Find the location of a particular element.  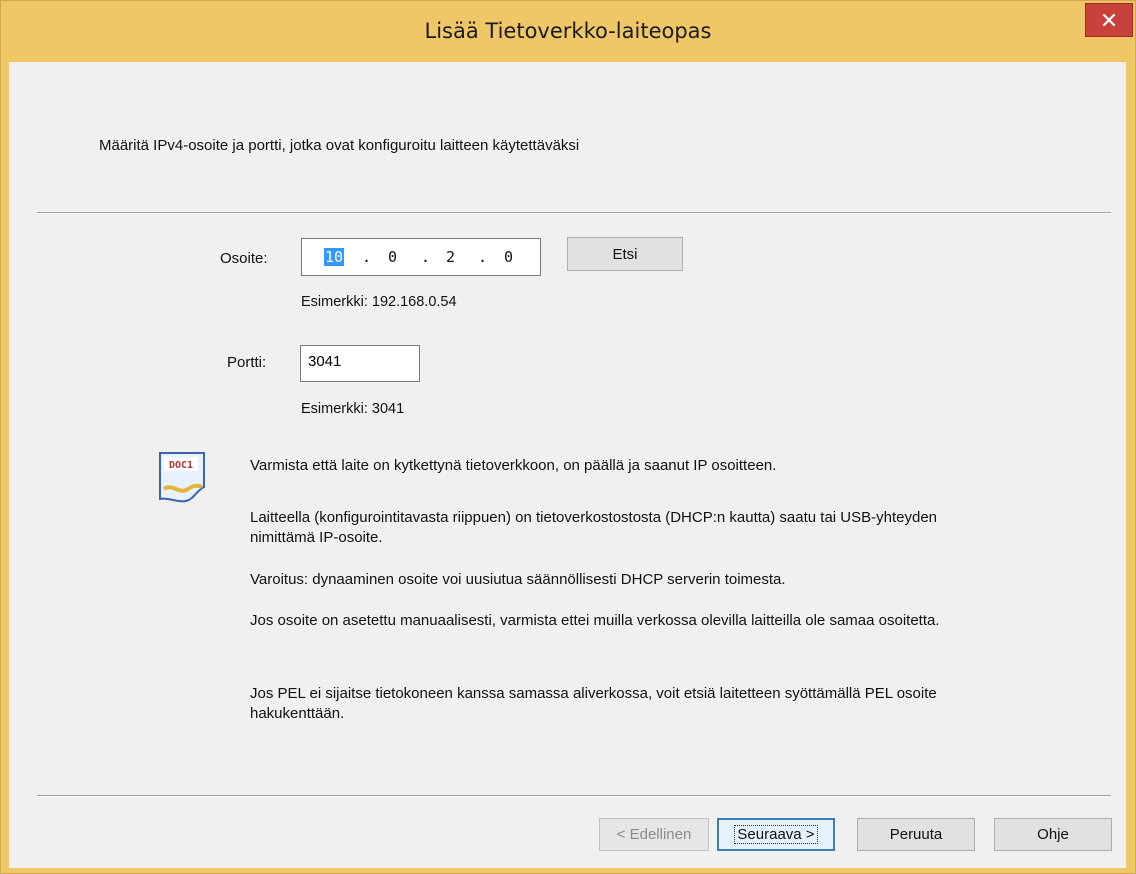

cancel-button-label: Peruuta is located at coordinates (916, 834).